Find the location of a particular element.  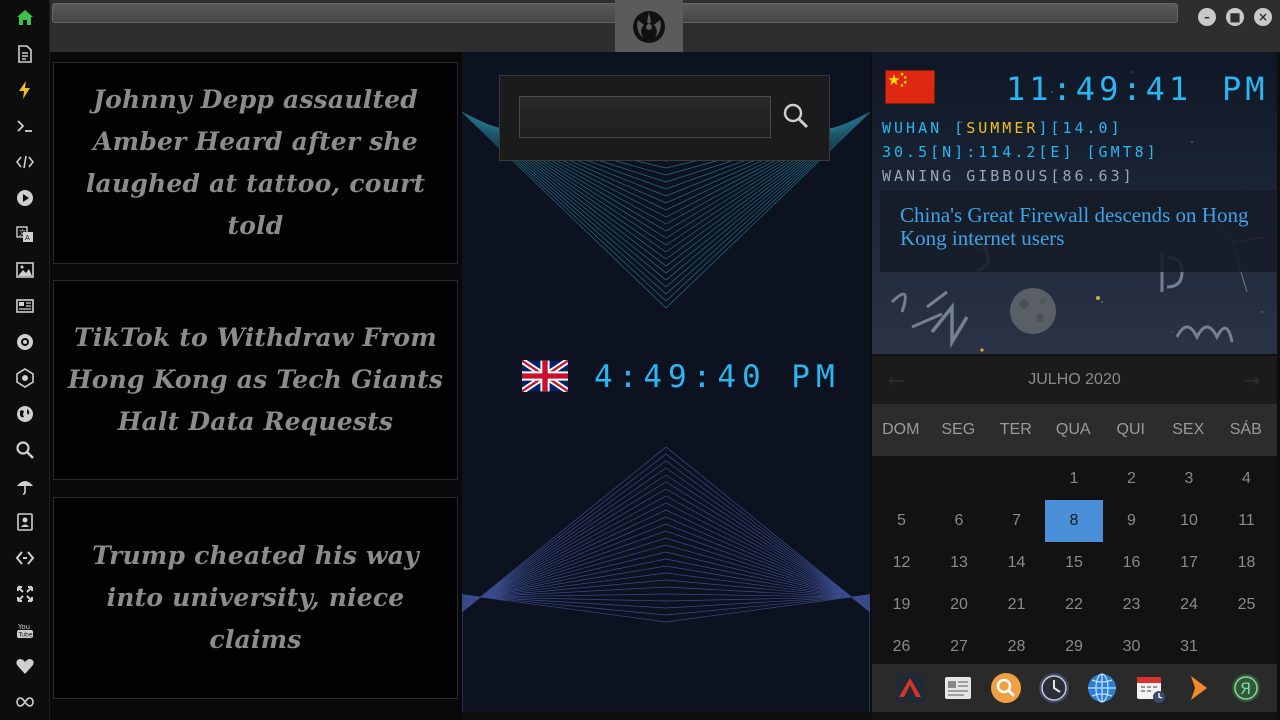

search-icon is located at coordinates (25, 450).